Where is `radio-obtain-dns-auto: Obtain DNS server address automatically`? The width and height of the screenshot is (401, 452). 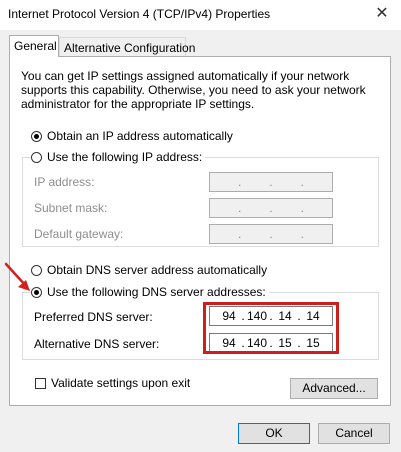 radio-obtain-dns-auto: Obtain DNS server address automatically is located at coordinates (151, 270).